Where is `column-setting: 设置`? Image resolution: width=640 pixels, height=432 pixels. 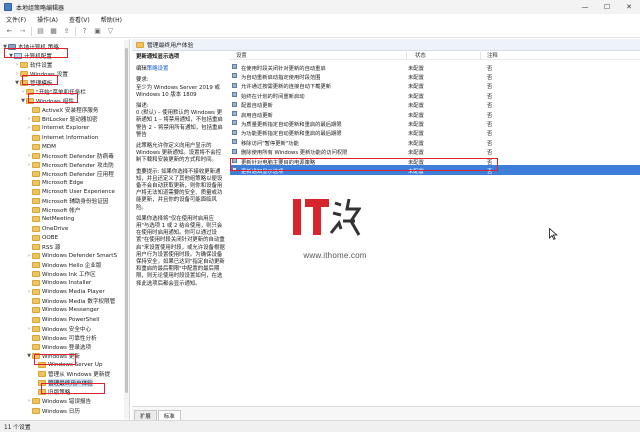
column-setting: 设置 is located at coordinates (241, 55).